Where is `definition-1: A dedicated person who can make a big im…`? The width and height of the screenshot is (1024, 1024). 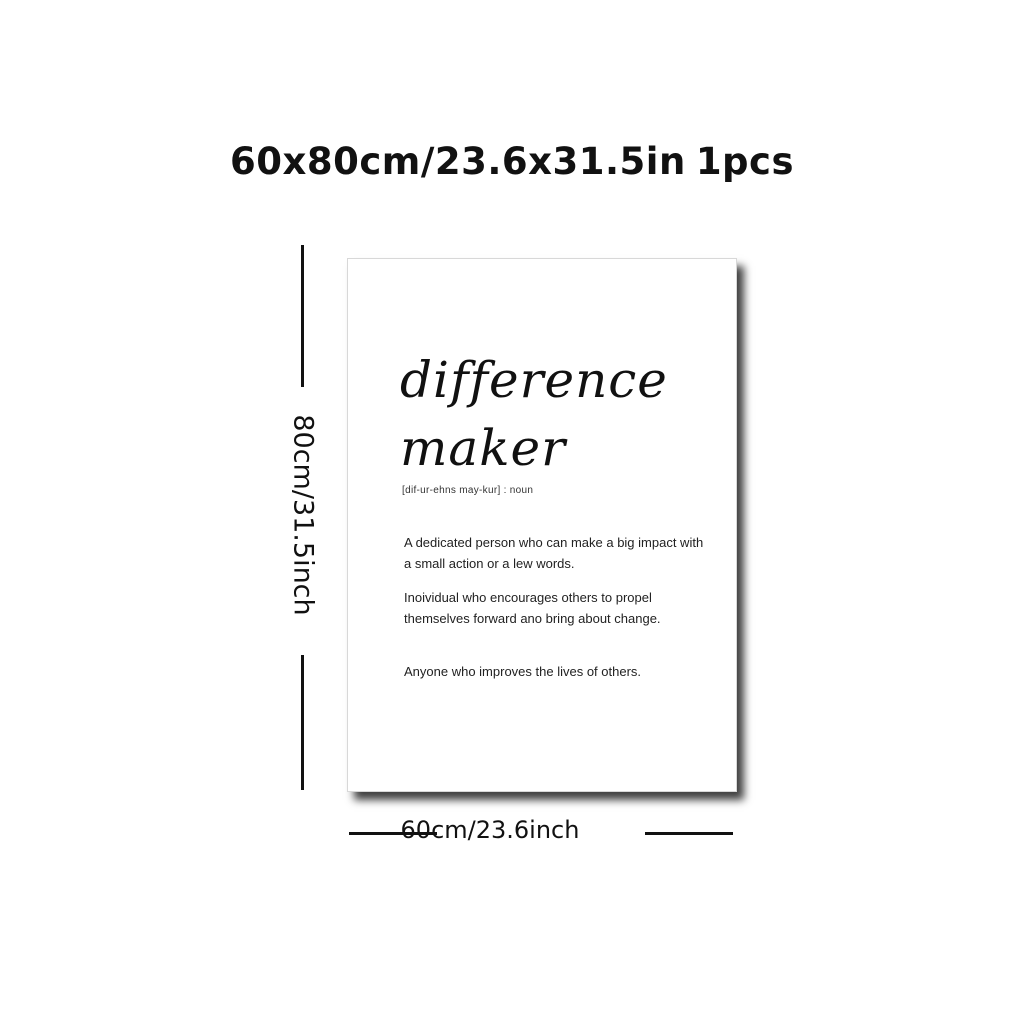 definition-1: A dedicated person who can make a big im… is located at coordinates (554, 553).